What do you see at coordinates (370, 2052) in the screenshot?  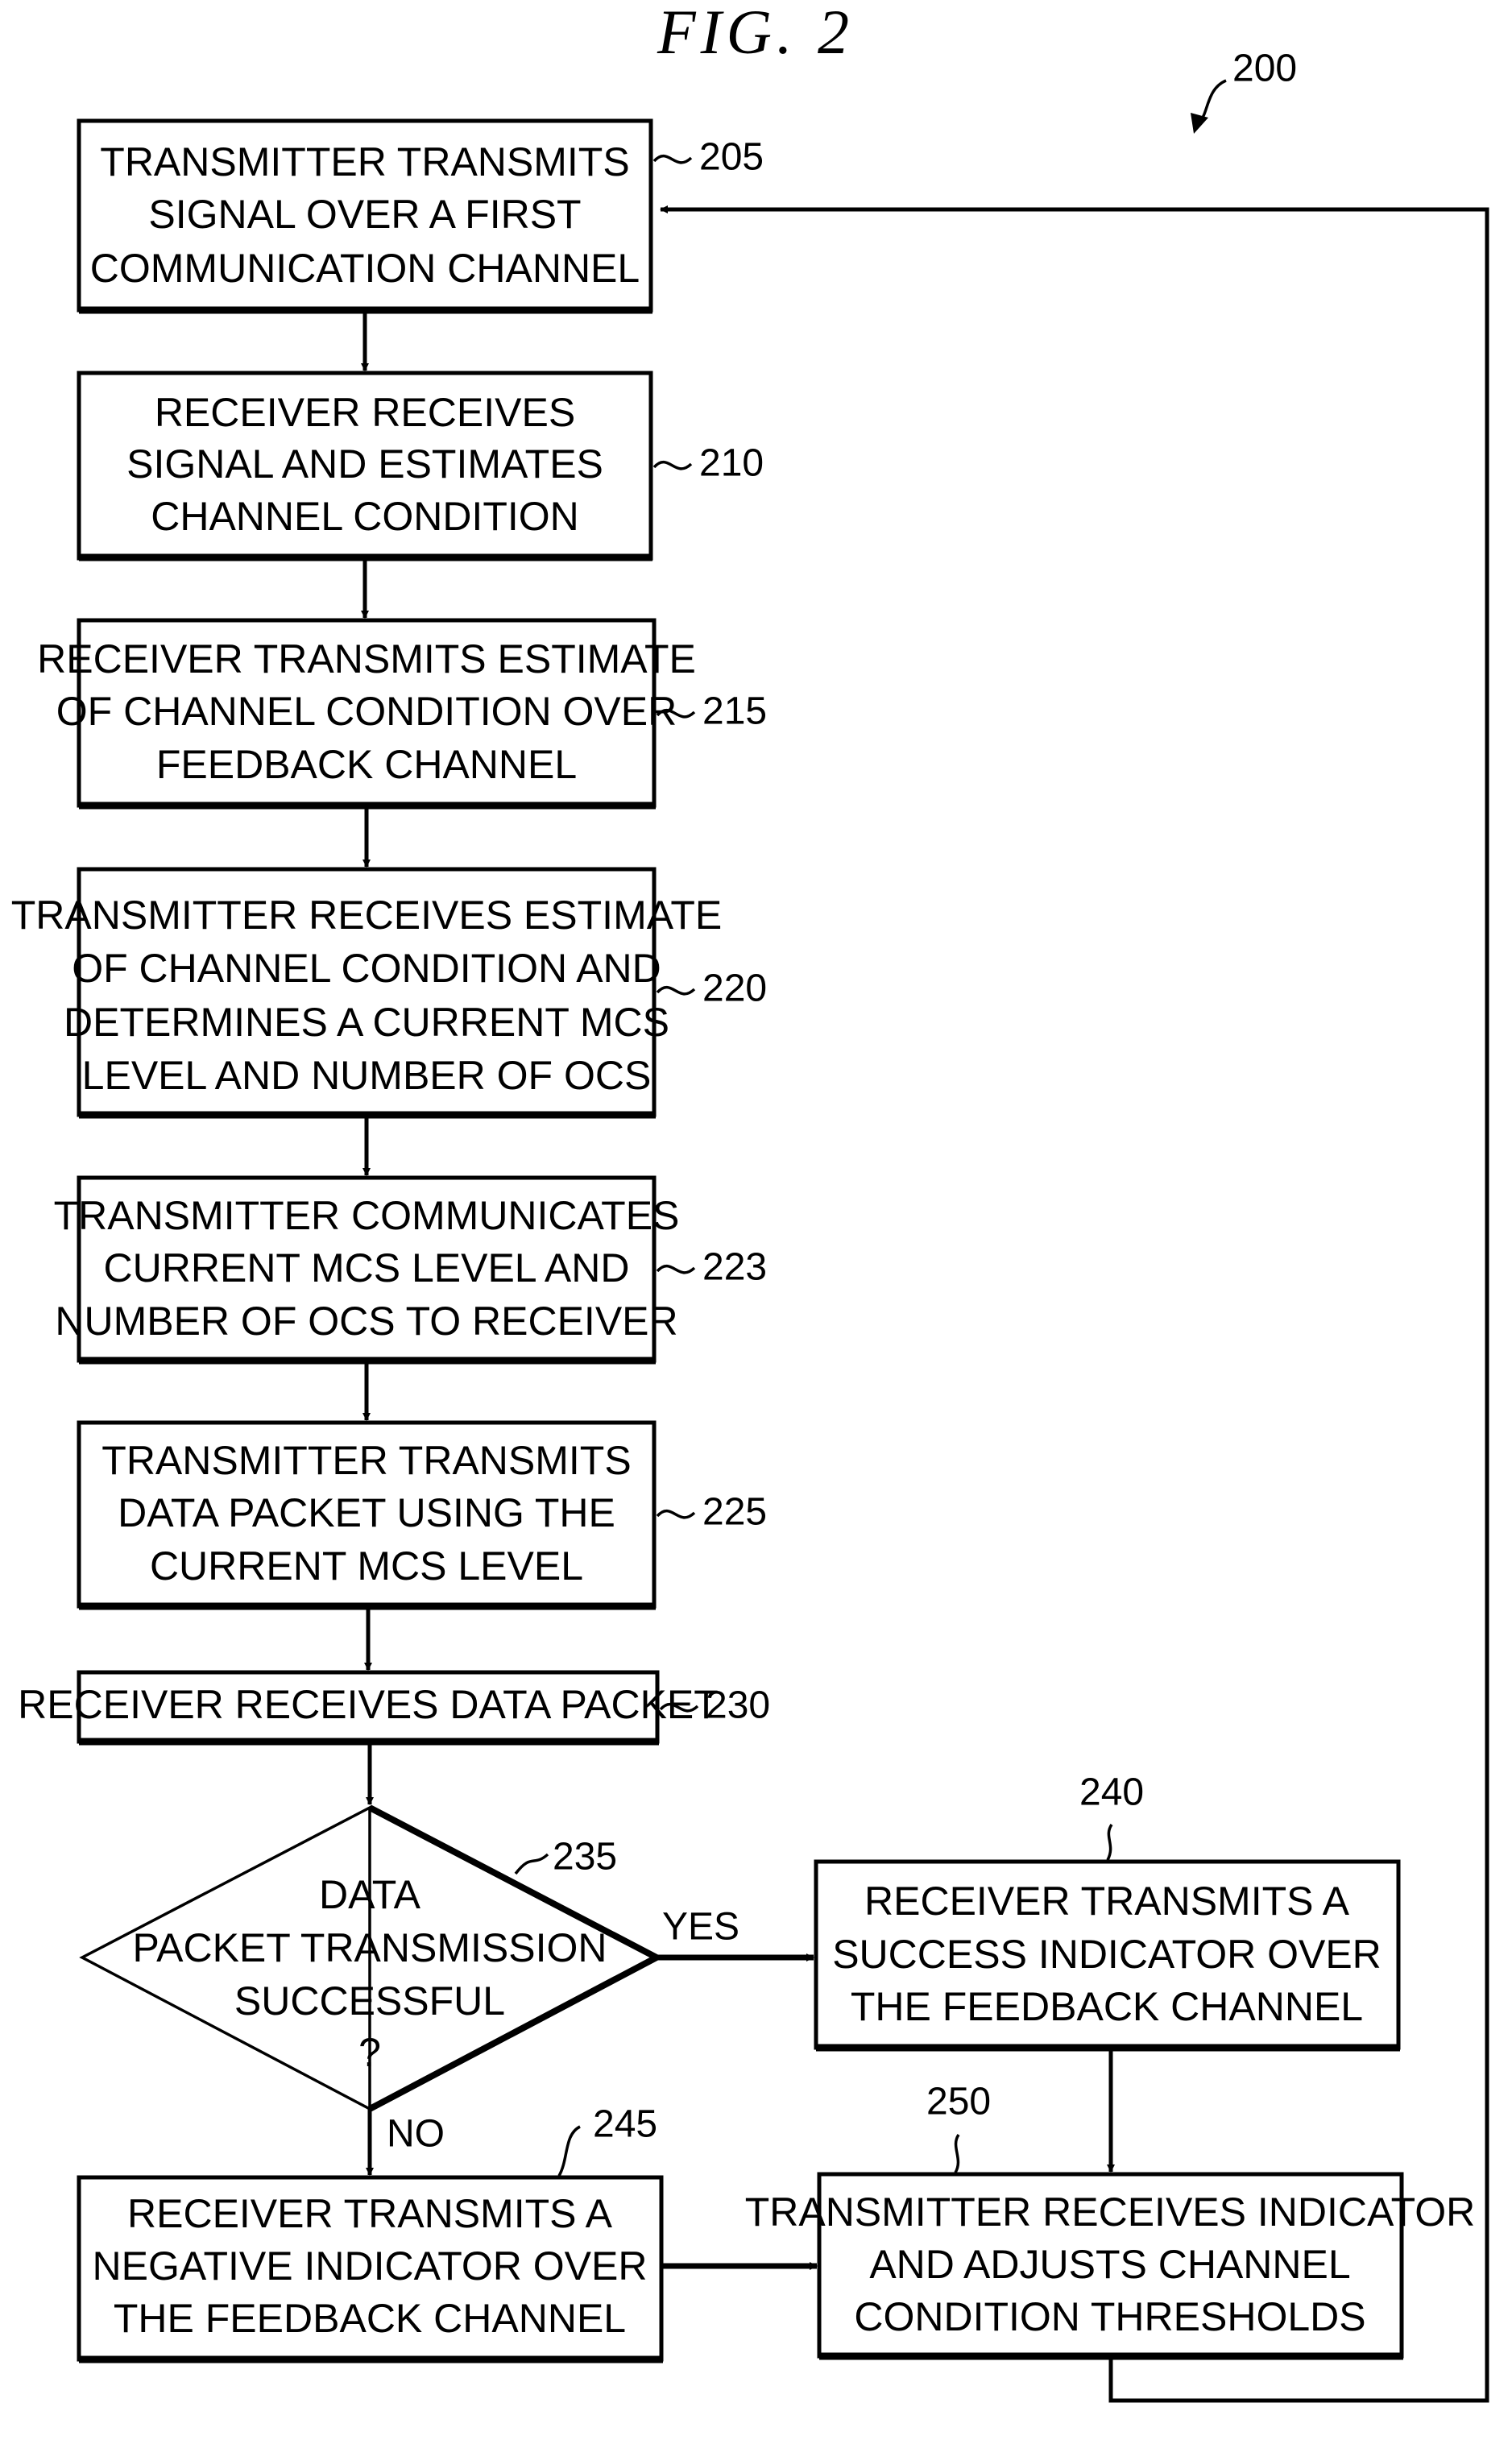 I see `decision-235-line-4: ?` at bounding box center [370, 2052].